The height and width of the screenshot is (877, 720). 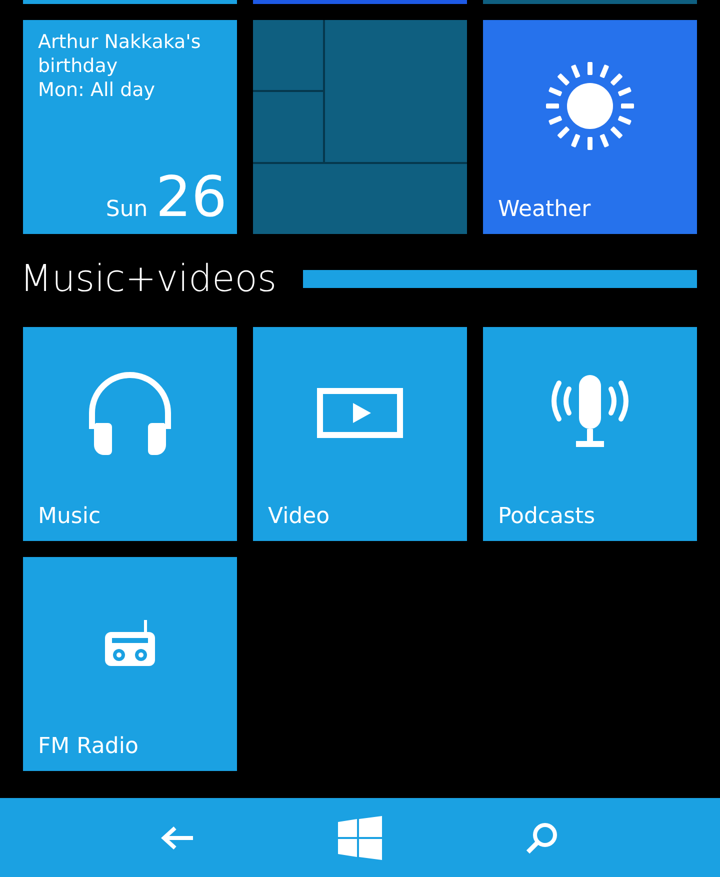 What do you see at coordinates (541, 837) in the screenshot?
I see `search-icon` at bounding box center [541, 837].